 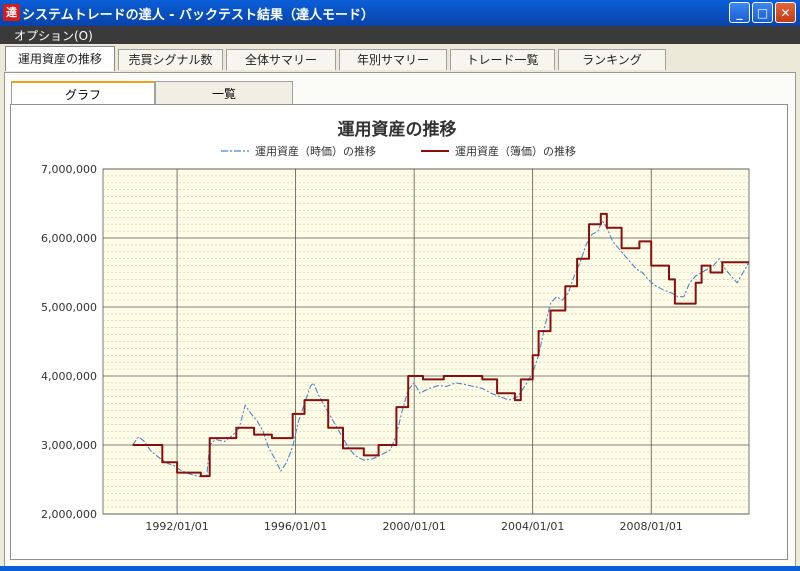 I want to click on tab-ranking: ランキング, so click(x=612, y=59).